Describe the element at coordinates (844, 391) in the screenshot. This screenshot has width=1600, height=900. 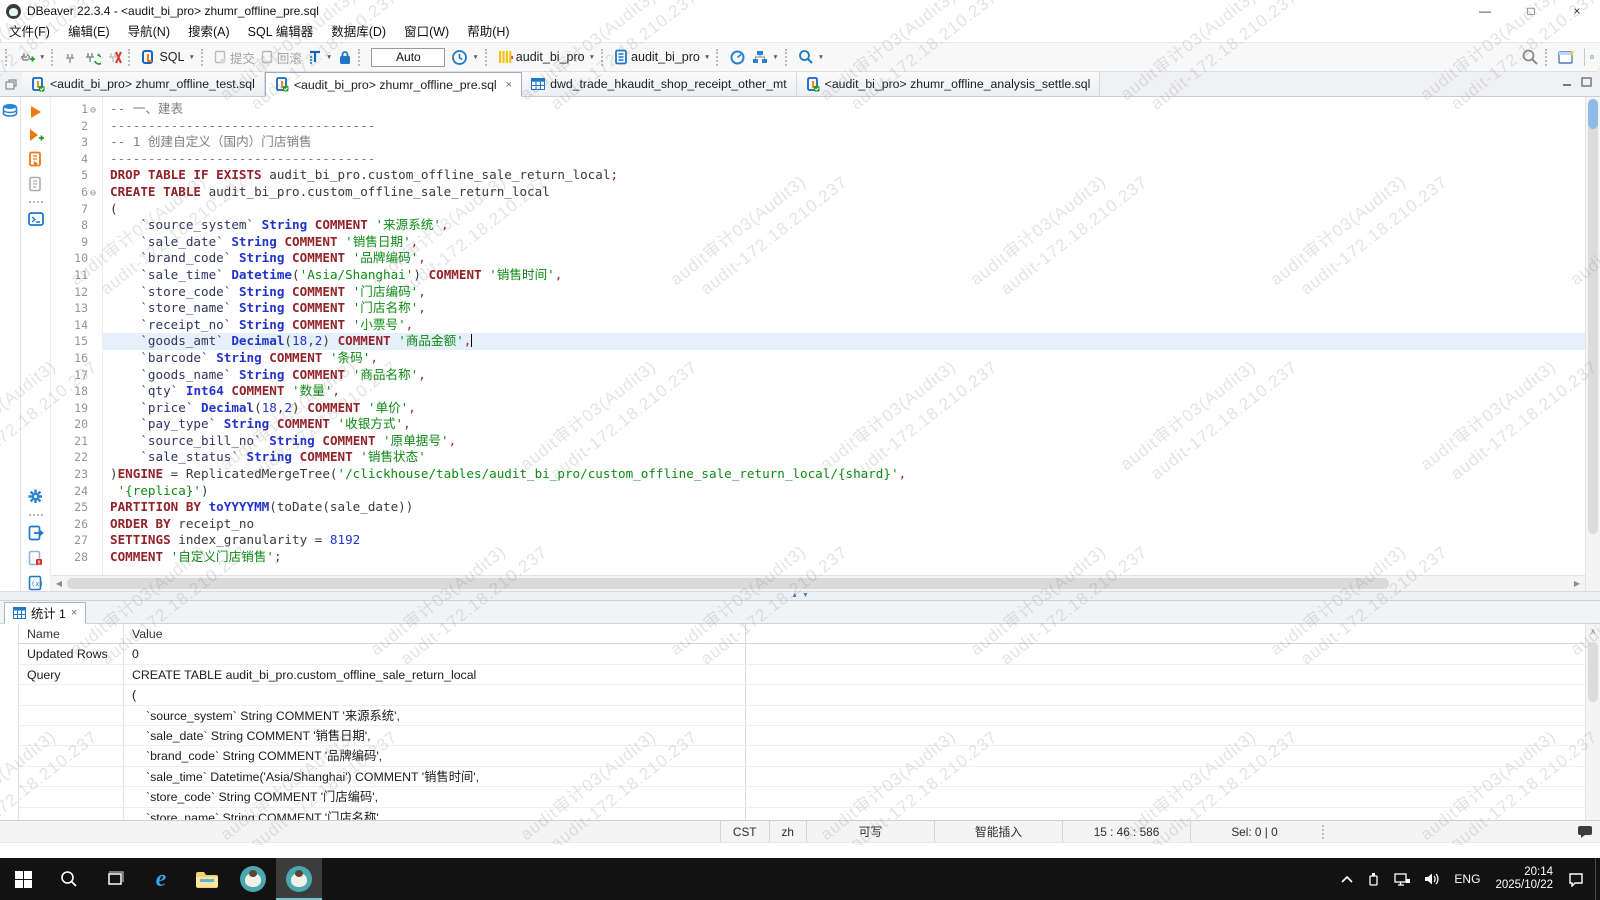
I see `code-line: `qty` Int64 COMMENT '数量',` at that location.